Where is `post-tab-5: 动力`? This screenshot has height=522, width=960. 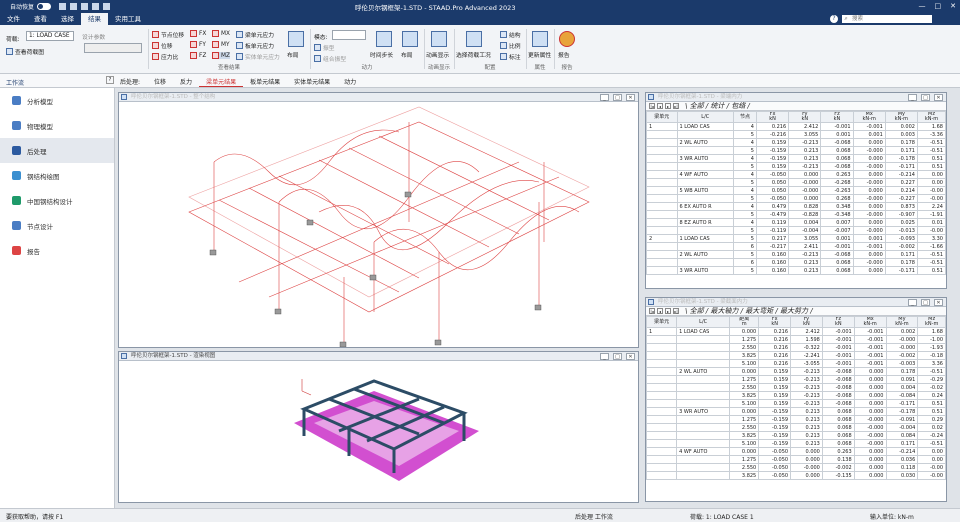 post-tab-5: 动力 is located at coordinates (350, 82).